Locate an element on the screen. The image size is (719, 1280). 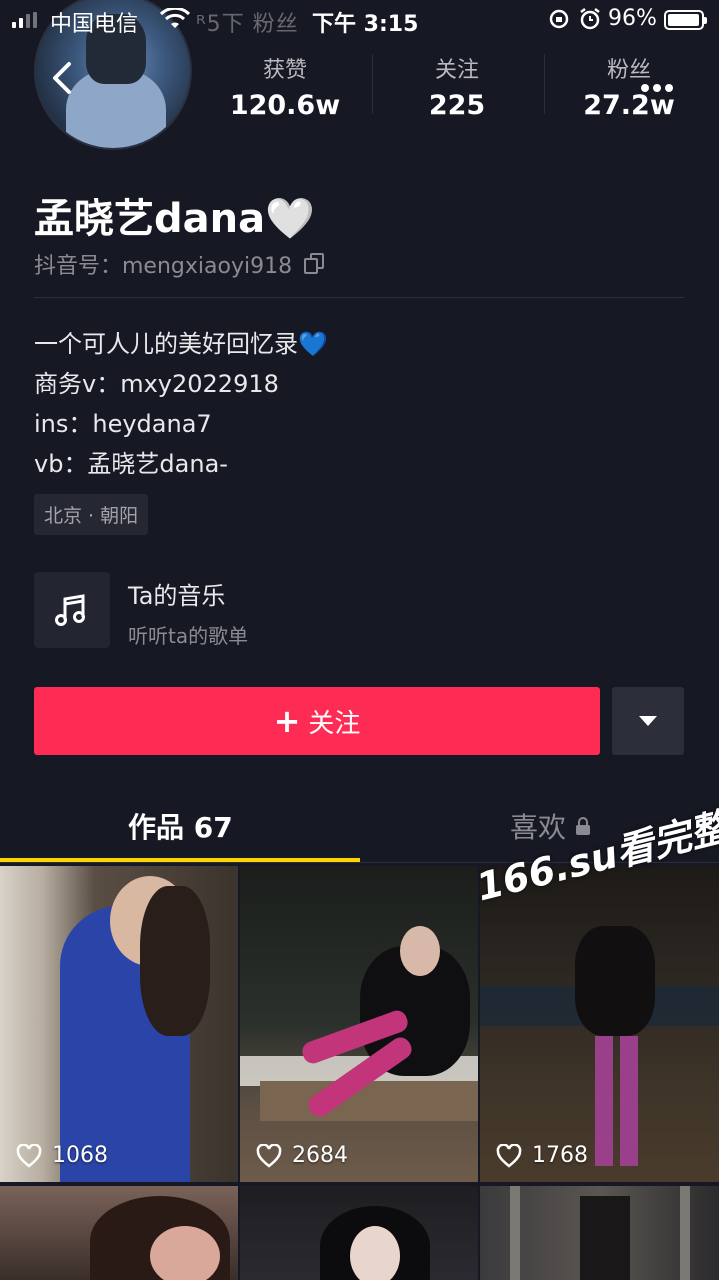
back-button is located at coordinates (62, 80).